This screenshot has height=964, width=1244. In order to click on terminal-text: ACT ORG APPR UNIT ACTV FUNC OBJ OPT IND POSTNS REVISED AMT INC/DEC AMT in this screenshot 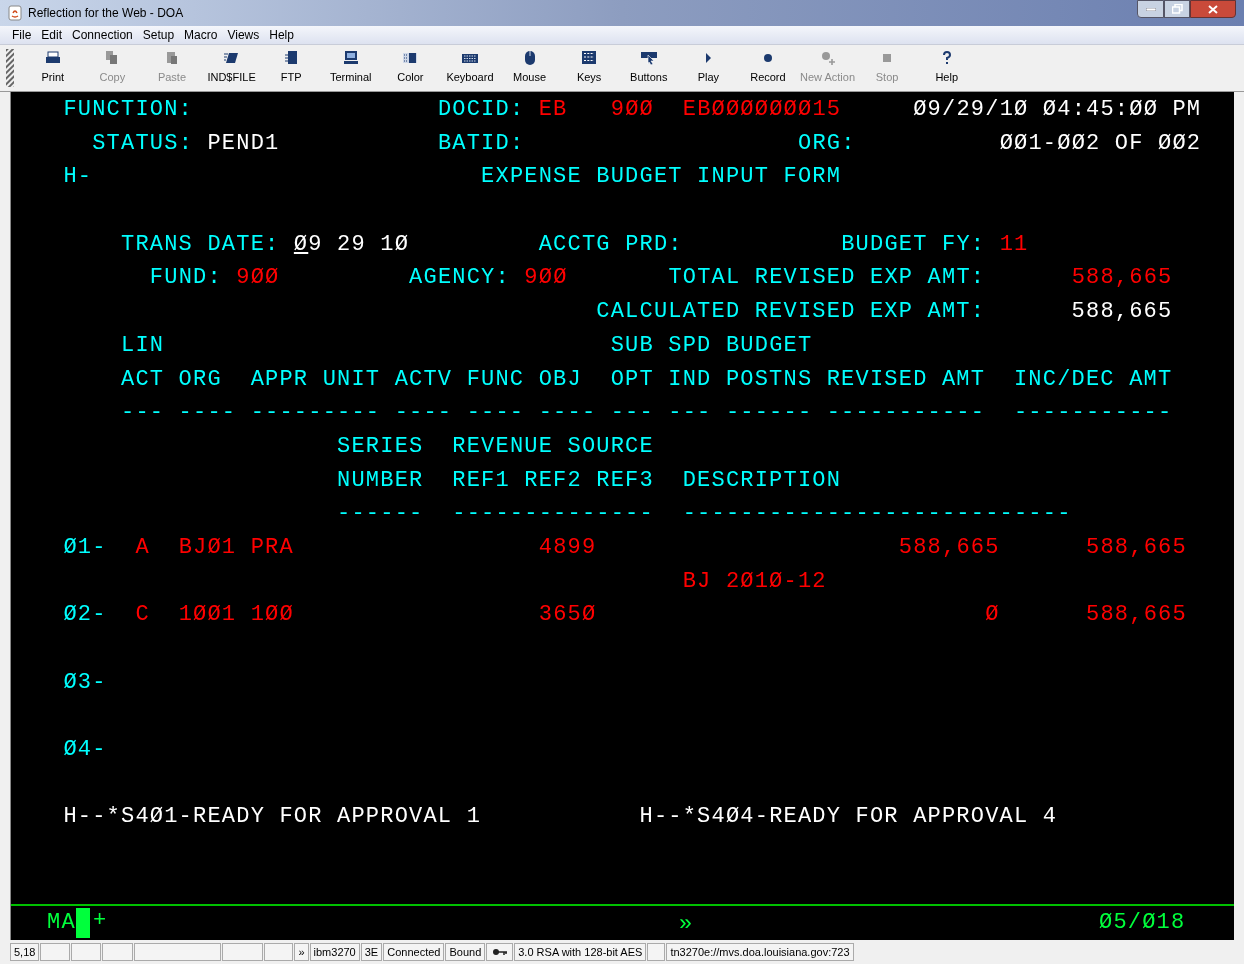, I will do `click(647, 379)`.